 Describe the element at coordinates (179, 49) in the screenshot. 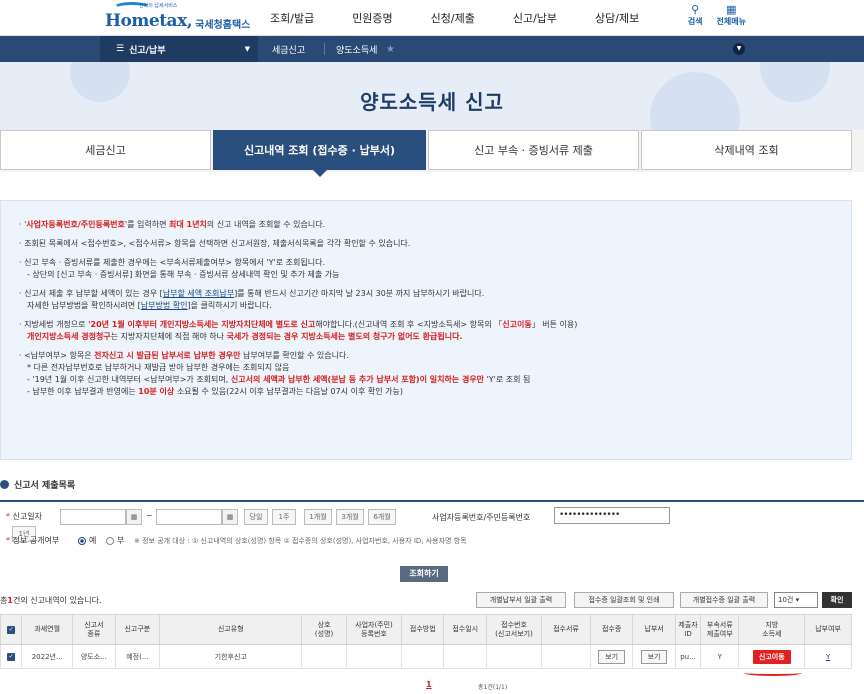

I see `nav-menu-dropdown: ☰ 신고/납부 ▼` at that location.